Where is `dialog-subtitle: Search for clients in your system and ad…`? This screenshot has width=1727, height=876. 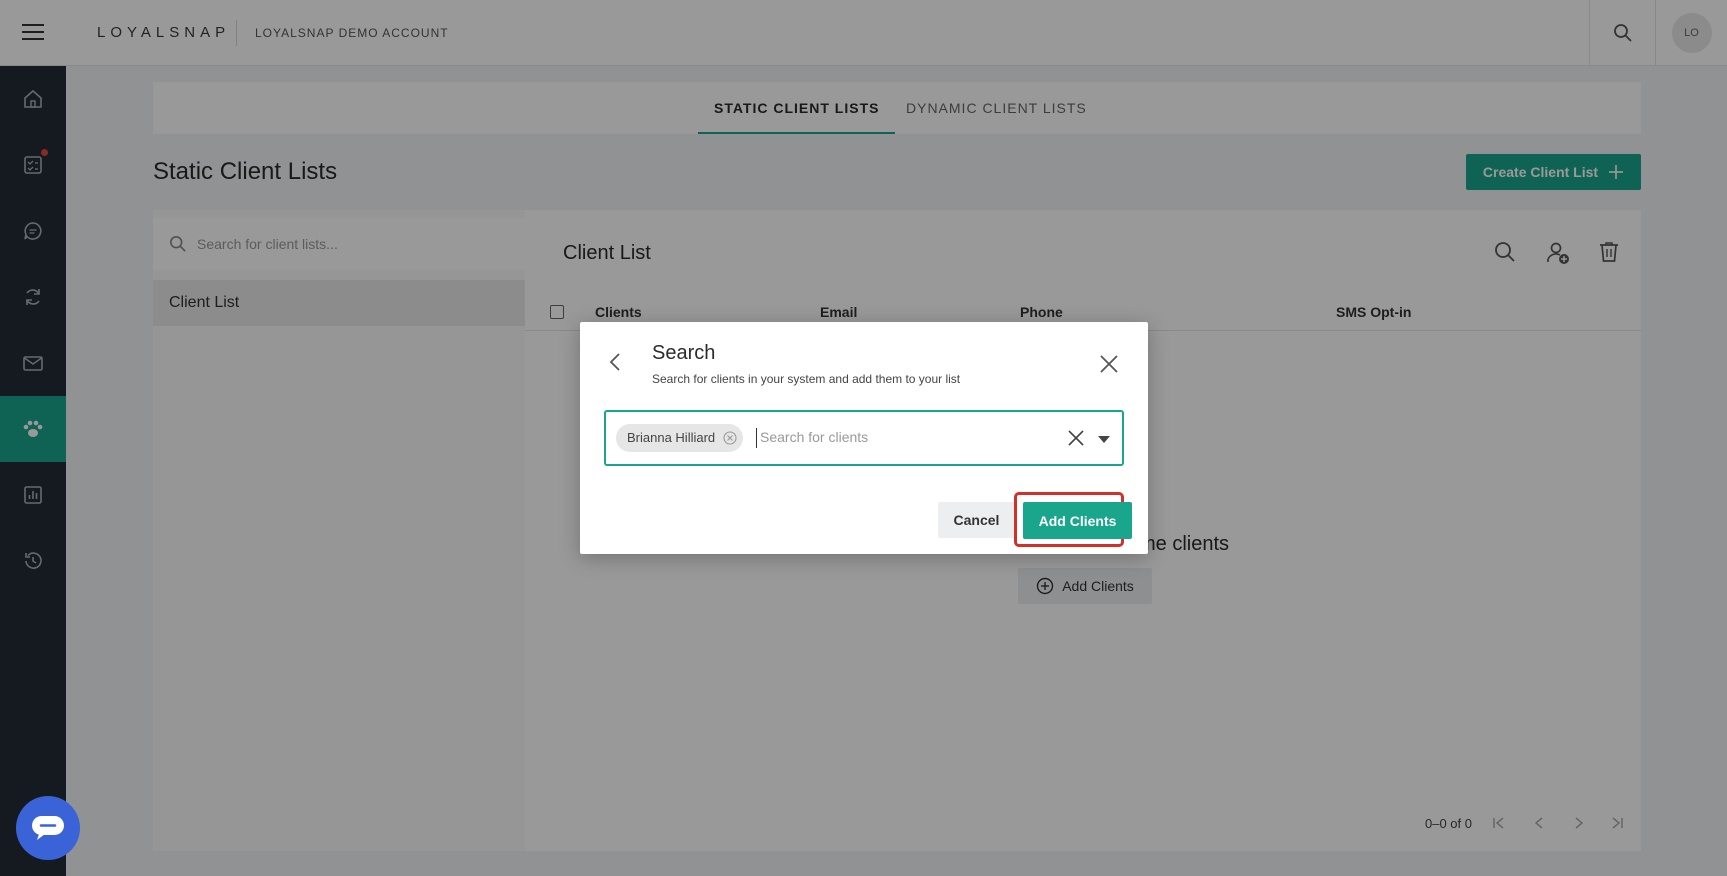
dialog-subtitle: Search for clients in your system and ad… is located at coordinates (806, 379).